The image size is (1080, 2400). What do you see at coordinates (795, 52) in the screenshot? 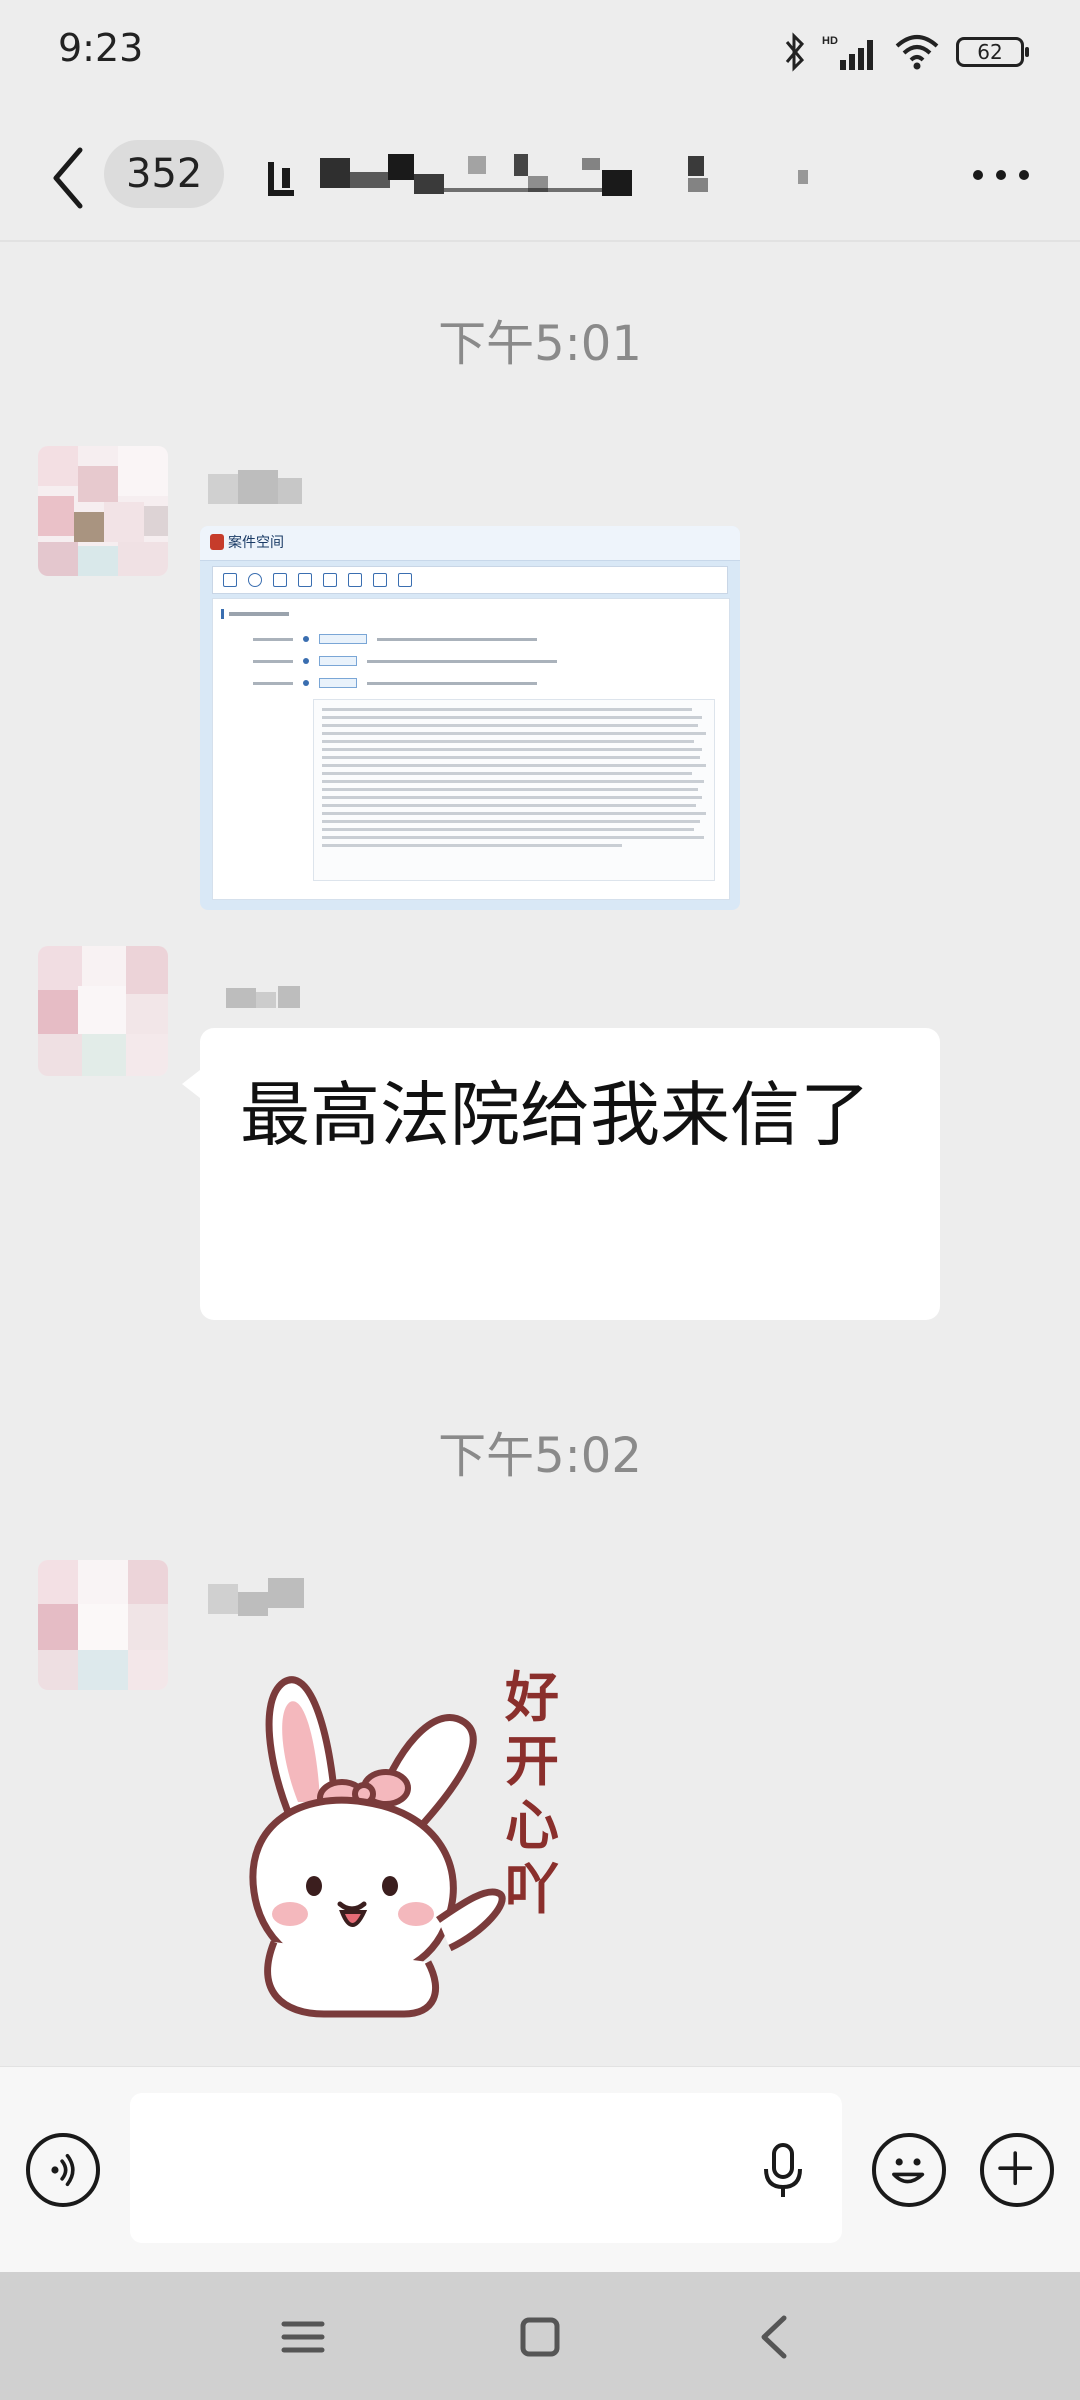
I see `bluetooth-icon` at bounding box center [795, 52].